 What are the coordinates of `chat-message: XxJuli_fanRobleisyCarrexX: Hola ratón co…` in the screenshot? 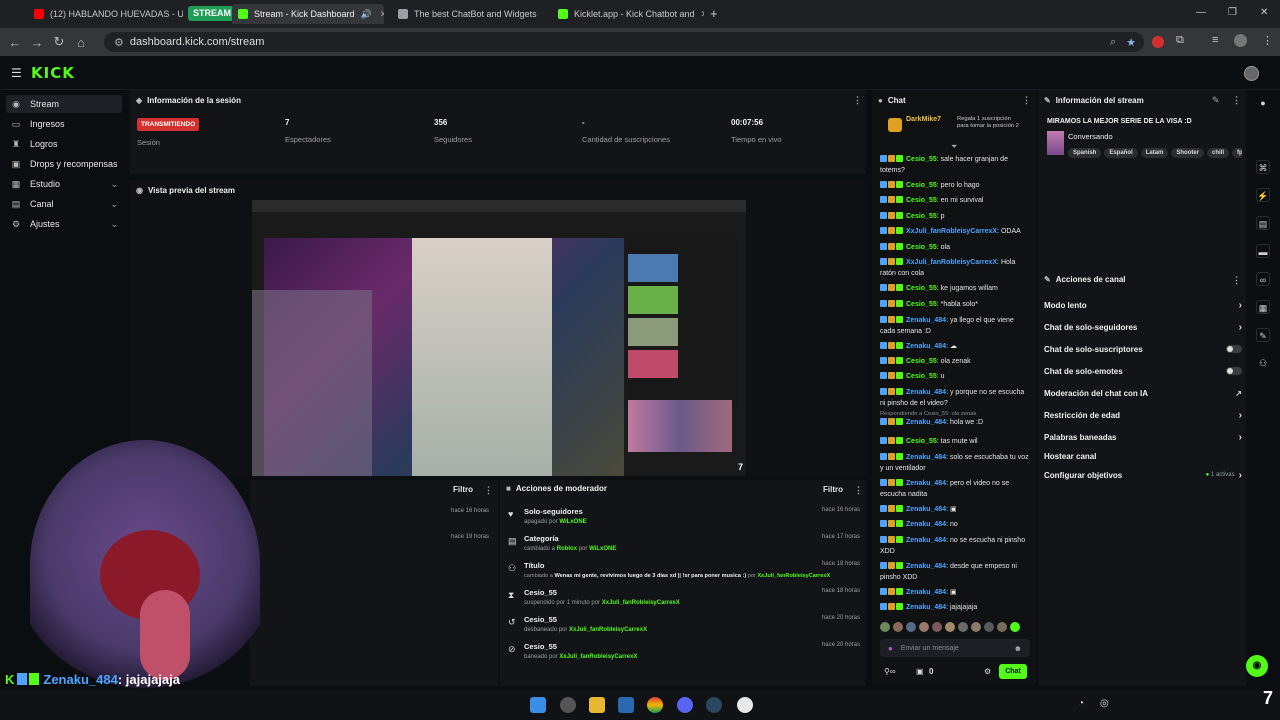 It's located at (955, 268).